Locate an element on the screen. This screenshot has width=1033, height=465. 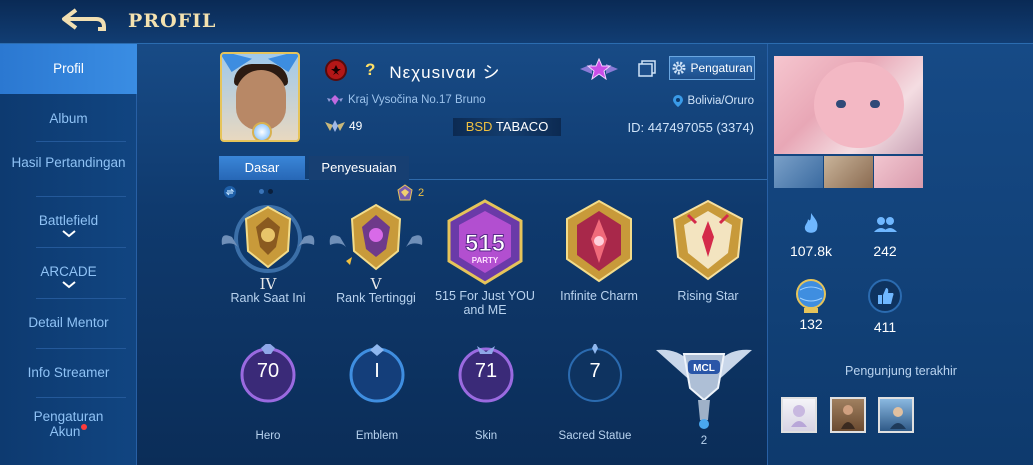
sidebar-item-hasil-pertandingan: Hasil Pertandingan is located at coordinates (68, 162).